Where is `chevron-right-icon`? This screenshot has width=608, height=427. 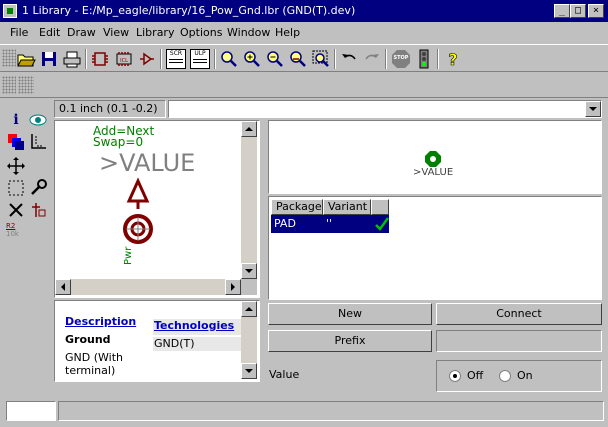 chevron-right-icon is located at coordinates (233, 287).